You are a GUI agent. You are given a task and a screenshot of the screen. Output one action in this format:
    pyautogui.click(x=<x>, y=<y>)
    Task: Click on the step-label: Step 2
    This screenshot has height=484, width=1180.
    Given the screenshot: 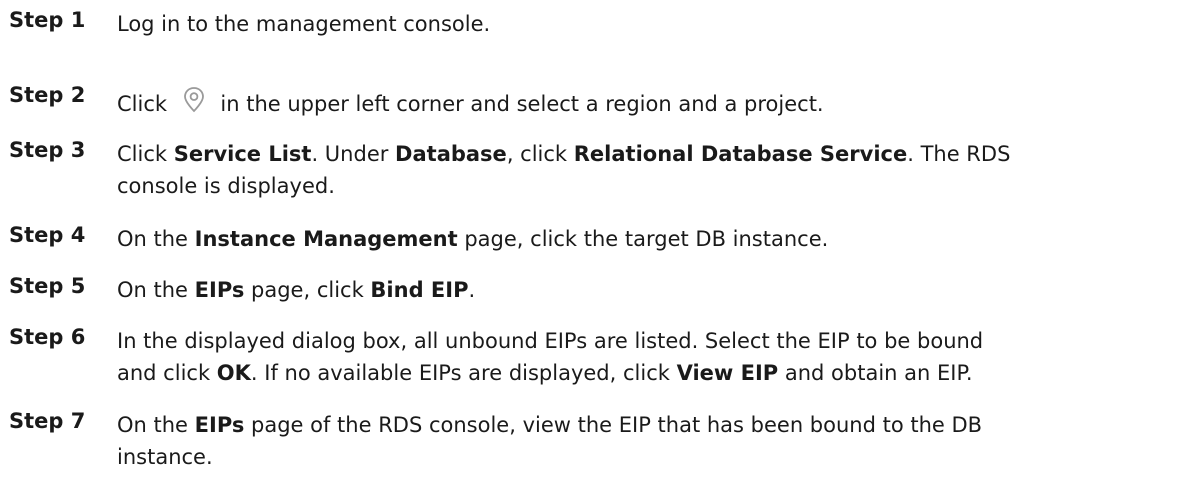 What is the action you would take?
    pyautogui.click(x=47, y=95)
    